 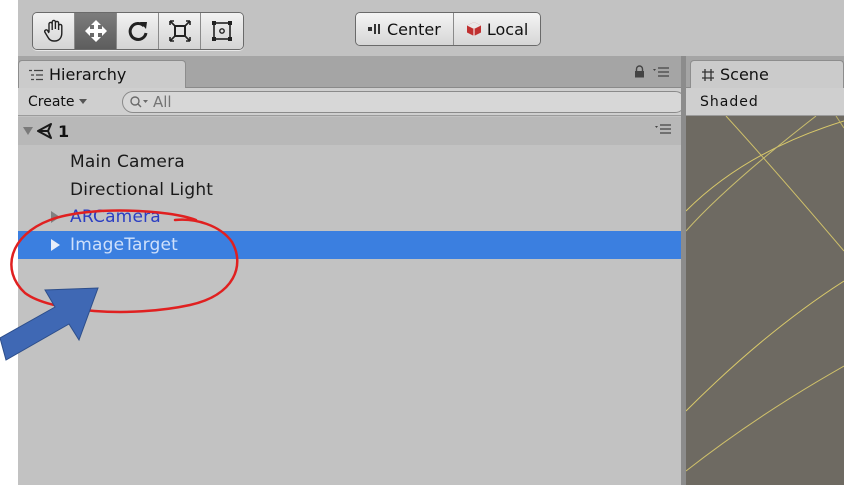 I want to click on hand-tool-button, so click(x=54, y=31).